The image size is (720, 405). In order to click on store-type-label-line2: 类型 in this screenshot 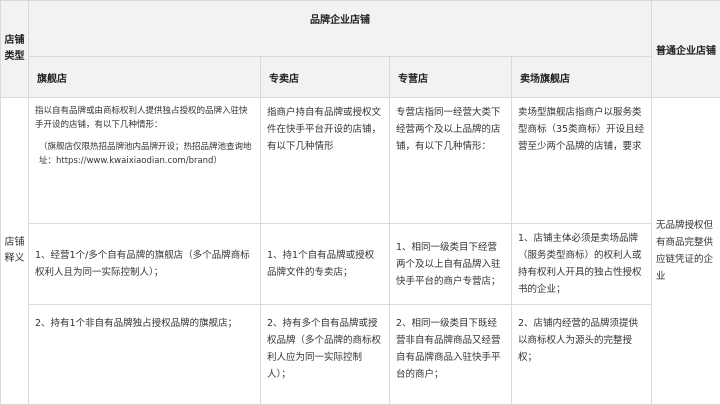, I will do `click(14, 57)`.